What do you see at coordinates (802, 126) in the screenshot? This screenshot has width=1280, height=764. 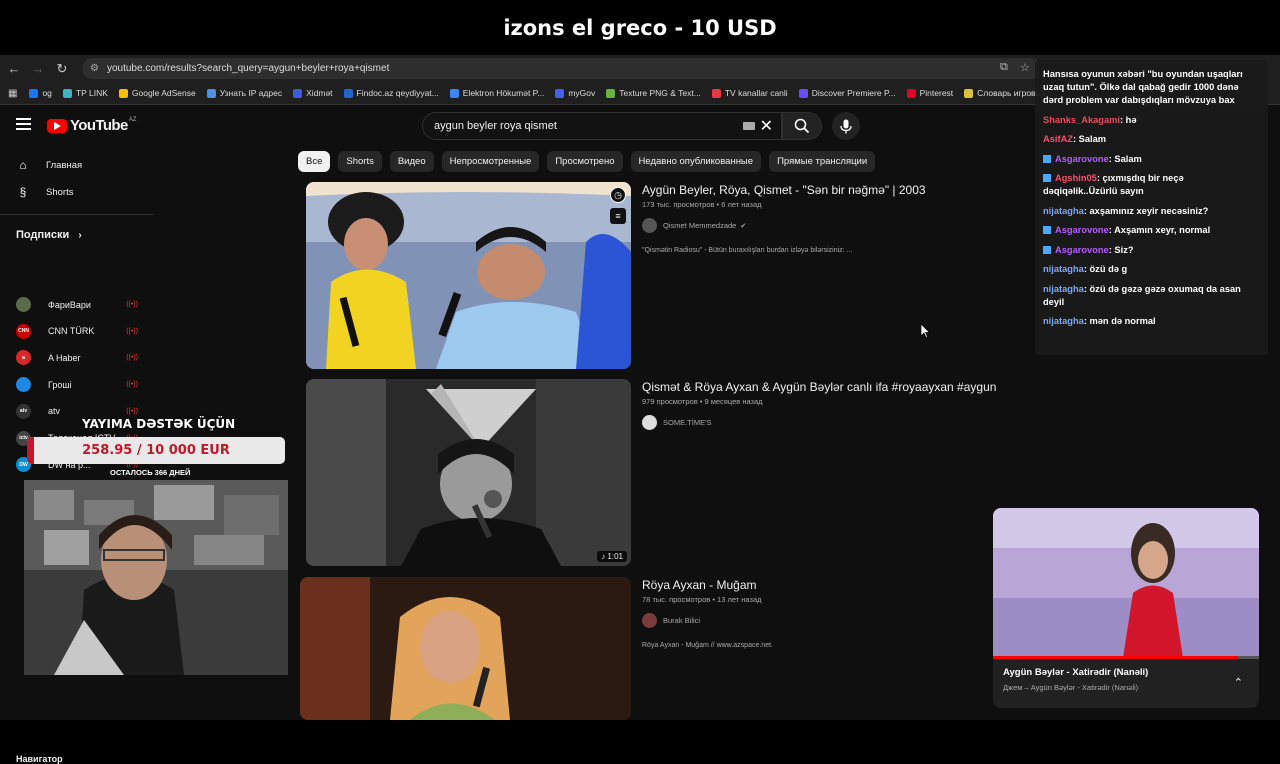 I see `search-button` at bounding box center [802, 126].